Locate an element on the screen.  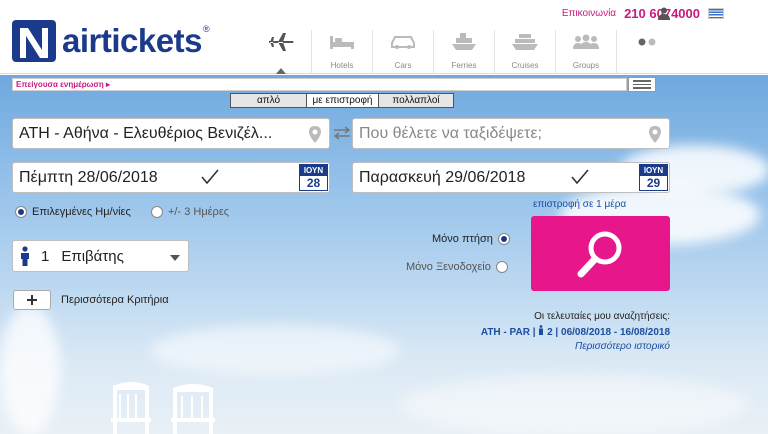
radio-selected-dates: Επιλεγμένες Ημ/νίες is located at coordinates (73, 212).